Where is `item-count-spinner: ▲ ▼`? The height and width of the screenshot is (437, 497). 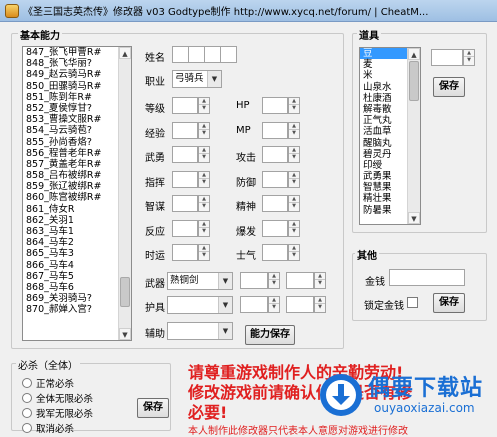
item-count-spinner: ▲ ▼ is located at coordinates (469, 57).